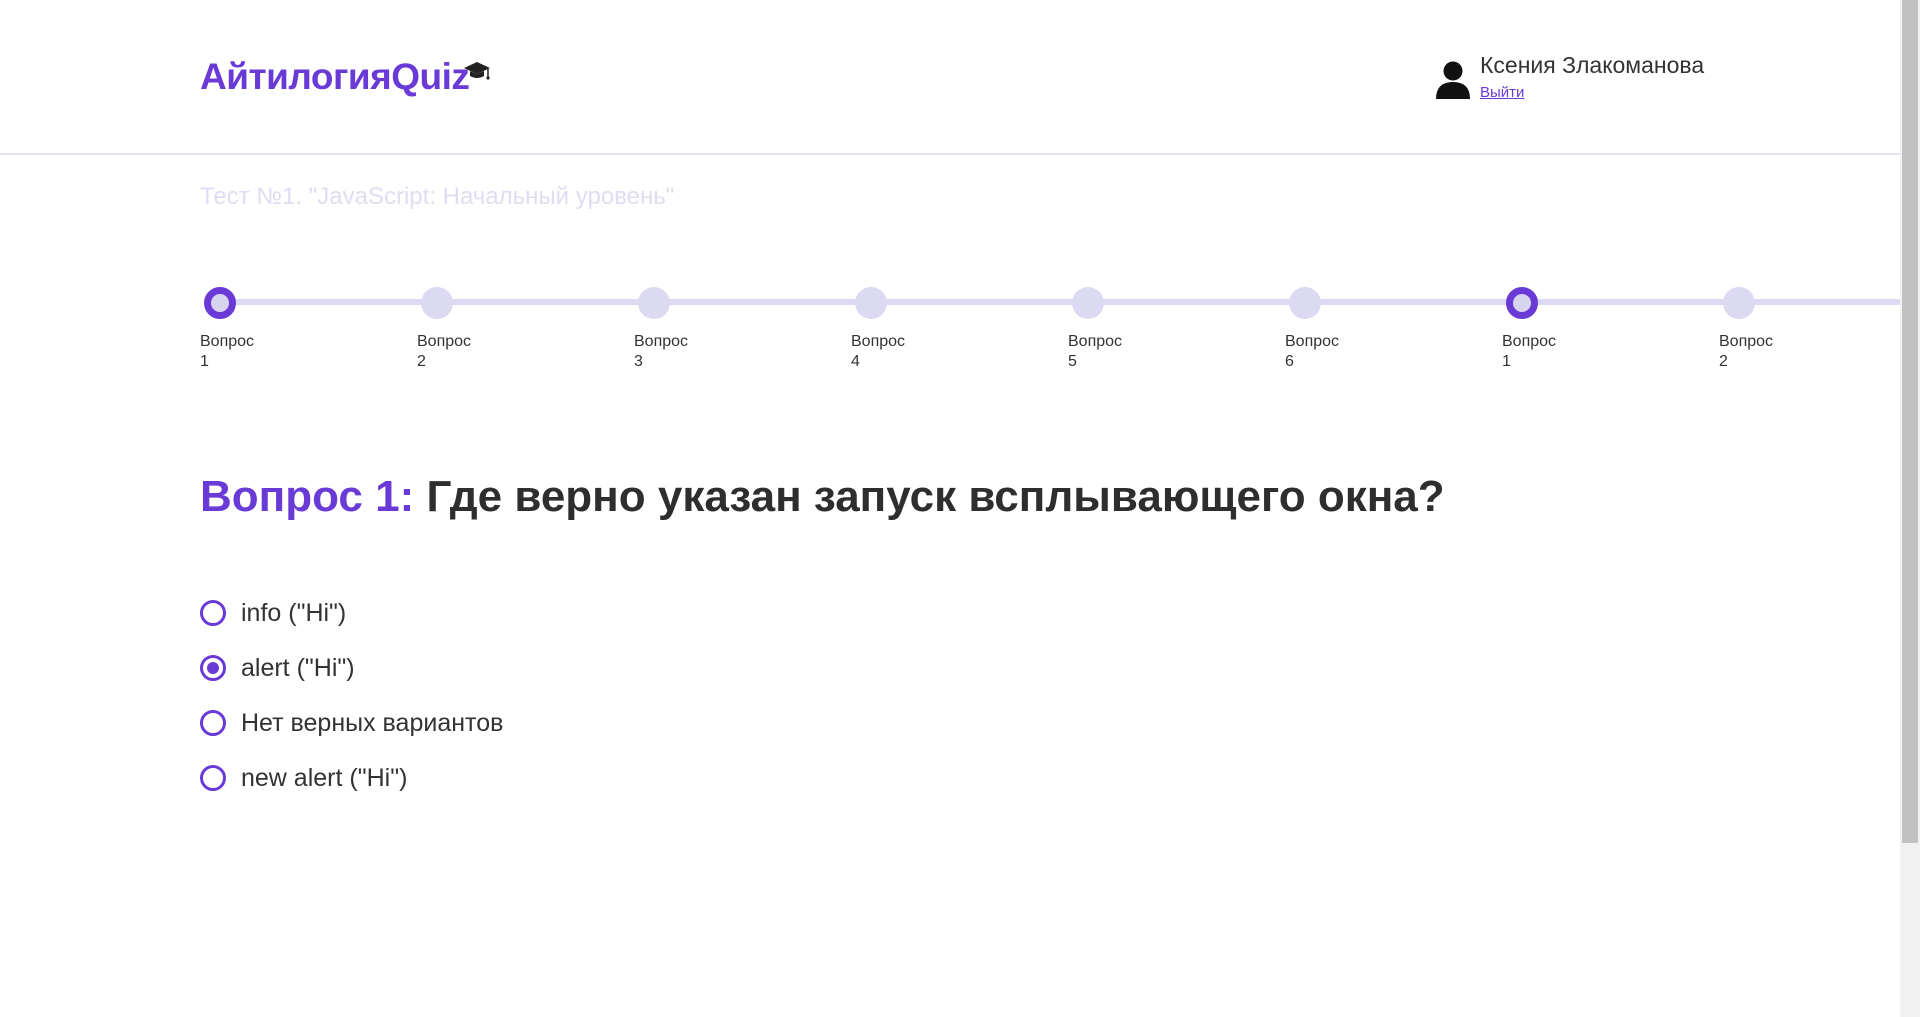 This screenshot has width=1920, height=1017. I want to click on answer-label: alert ("Hi"), so click(298, 668).